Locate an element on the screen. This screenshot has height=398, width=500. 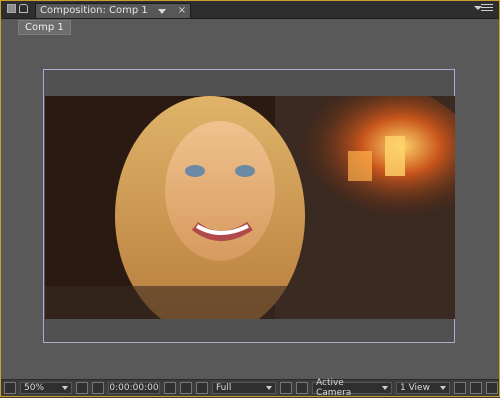
grid-icon is located at coordinates (82, 388).